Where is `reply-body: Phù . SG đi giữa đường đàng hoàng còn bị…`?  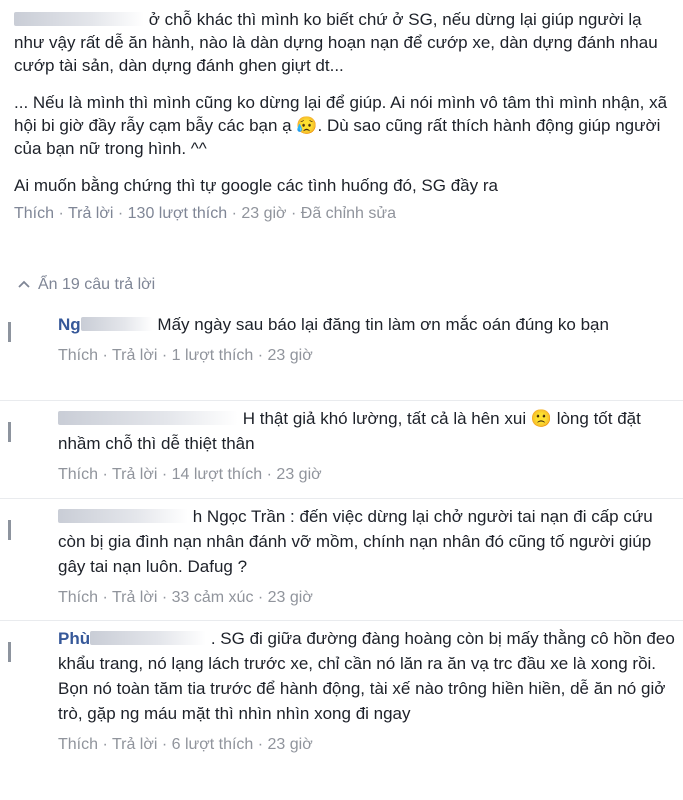 reply-body: Phù . SG đi giữa đường đàng hoàng còn bị… is located at coordinates (367, 690).